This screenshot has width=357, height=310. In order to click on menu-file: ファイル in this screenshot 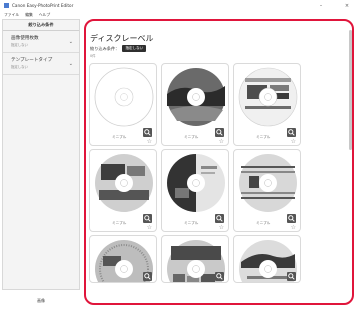, I will do `click(11, 15)`.